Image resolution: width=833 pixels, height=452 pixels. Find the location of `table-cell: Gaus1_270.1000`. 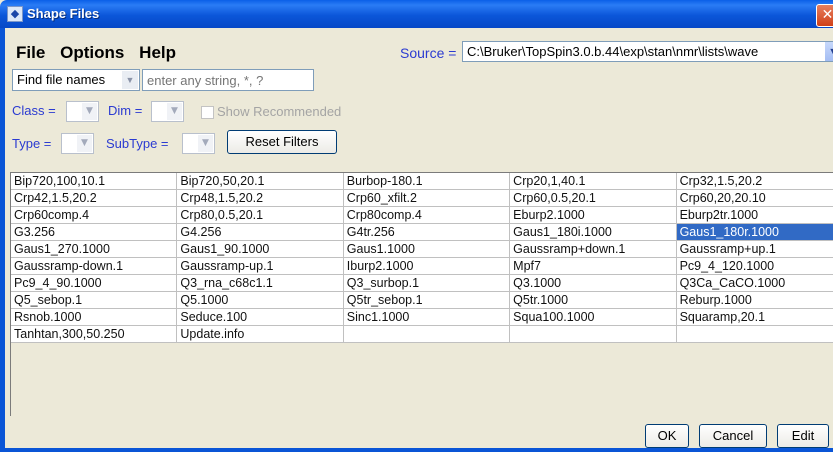

table-cell: Gaus1_270.1000 is located at coordinates (94, 249).